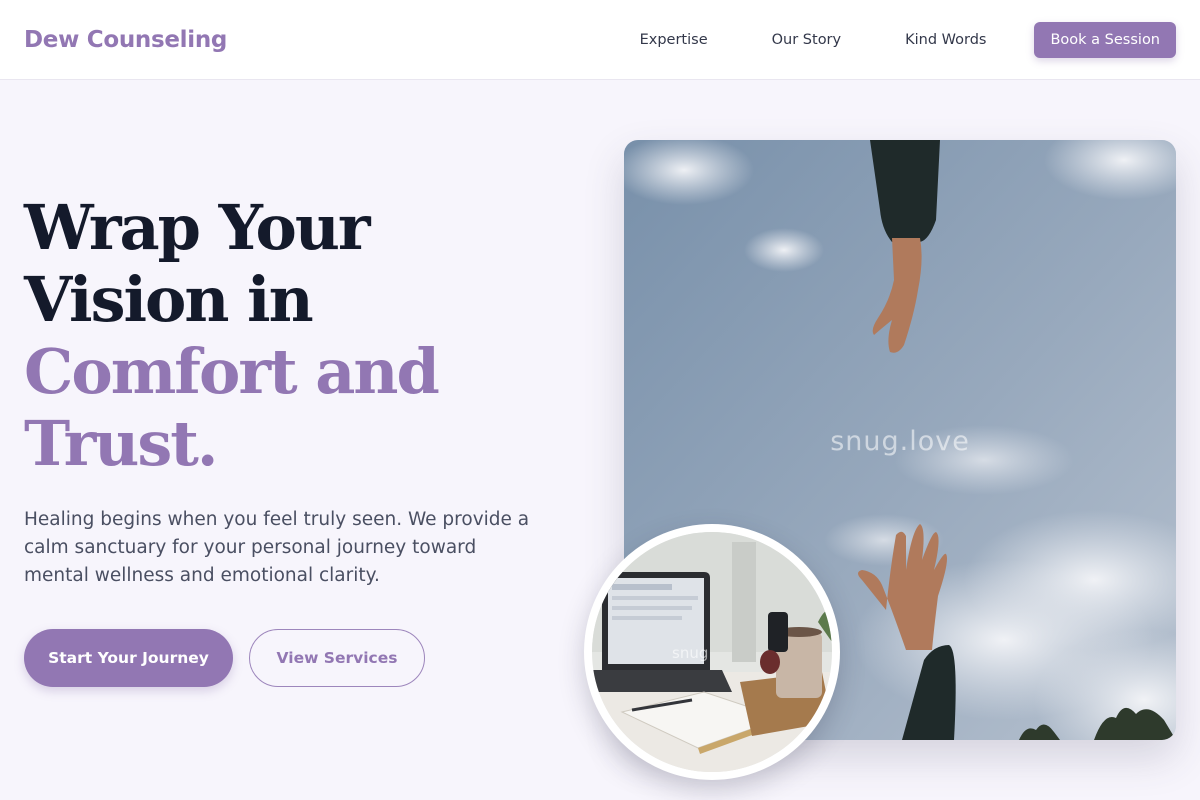  I want to click on nav-link-our-story: Our Story, so click(806, 40).